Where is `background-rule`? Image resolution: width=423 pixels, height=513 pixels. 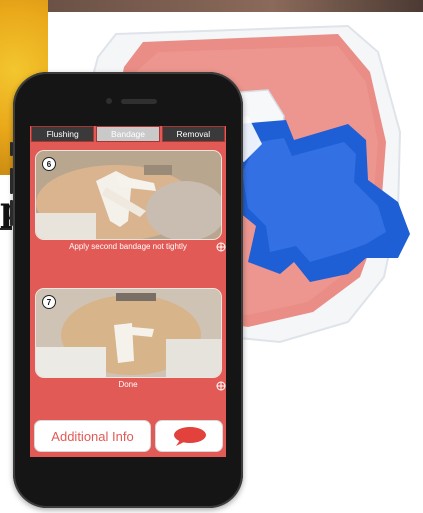
background-rule is located at coordinates (6, 229).